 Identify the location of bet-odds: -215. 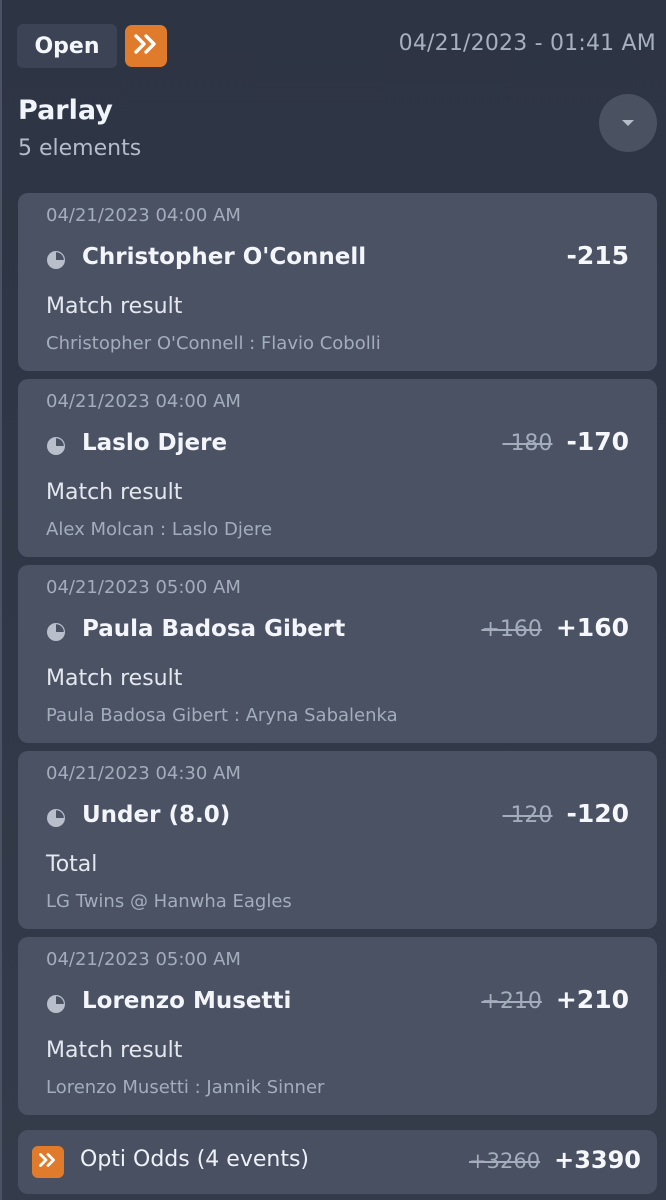
(590, 255).